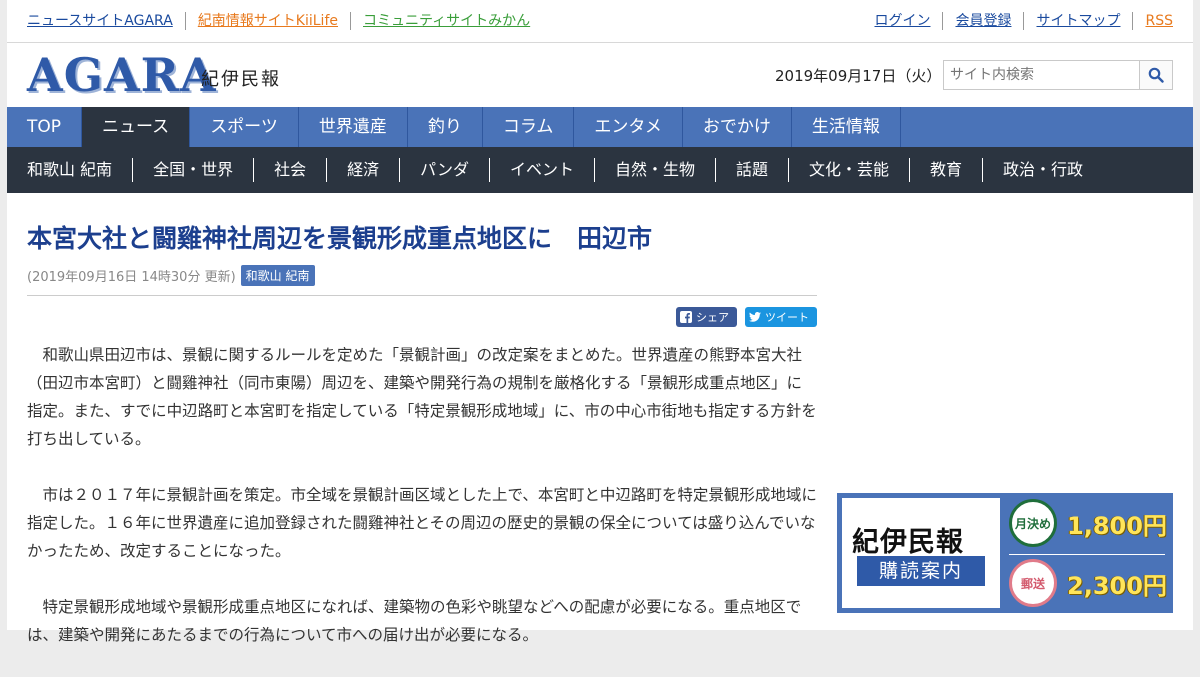 This screenshot has width=1200, height=677. What do you see at coordinates (751, 170) in the screenshot?
I see `subnav-topics: 話題` at bounding box center [751, 170].